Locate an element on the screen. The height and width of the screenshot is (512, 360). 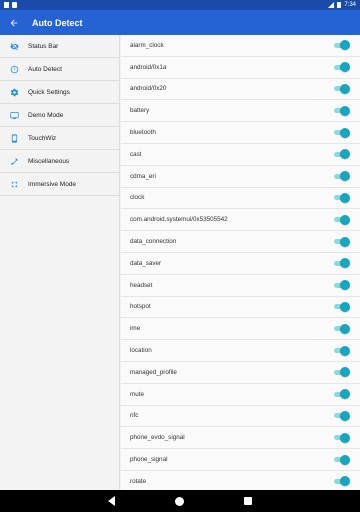
list-item: data_saver is located at coordinates (240, 264).